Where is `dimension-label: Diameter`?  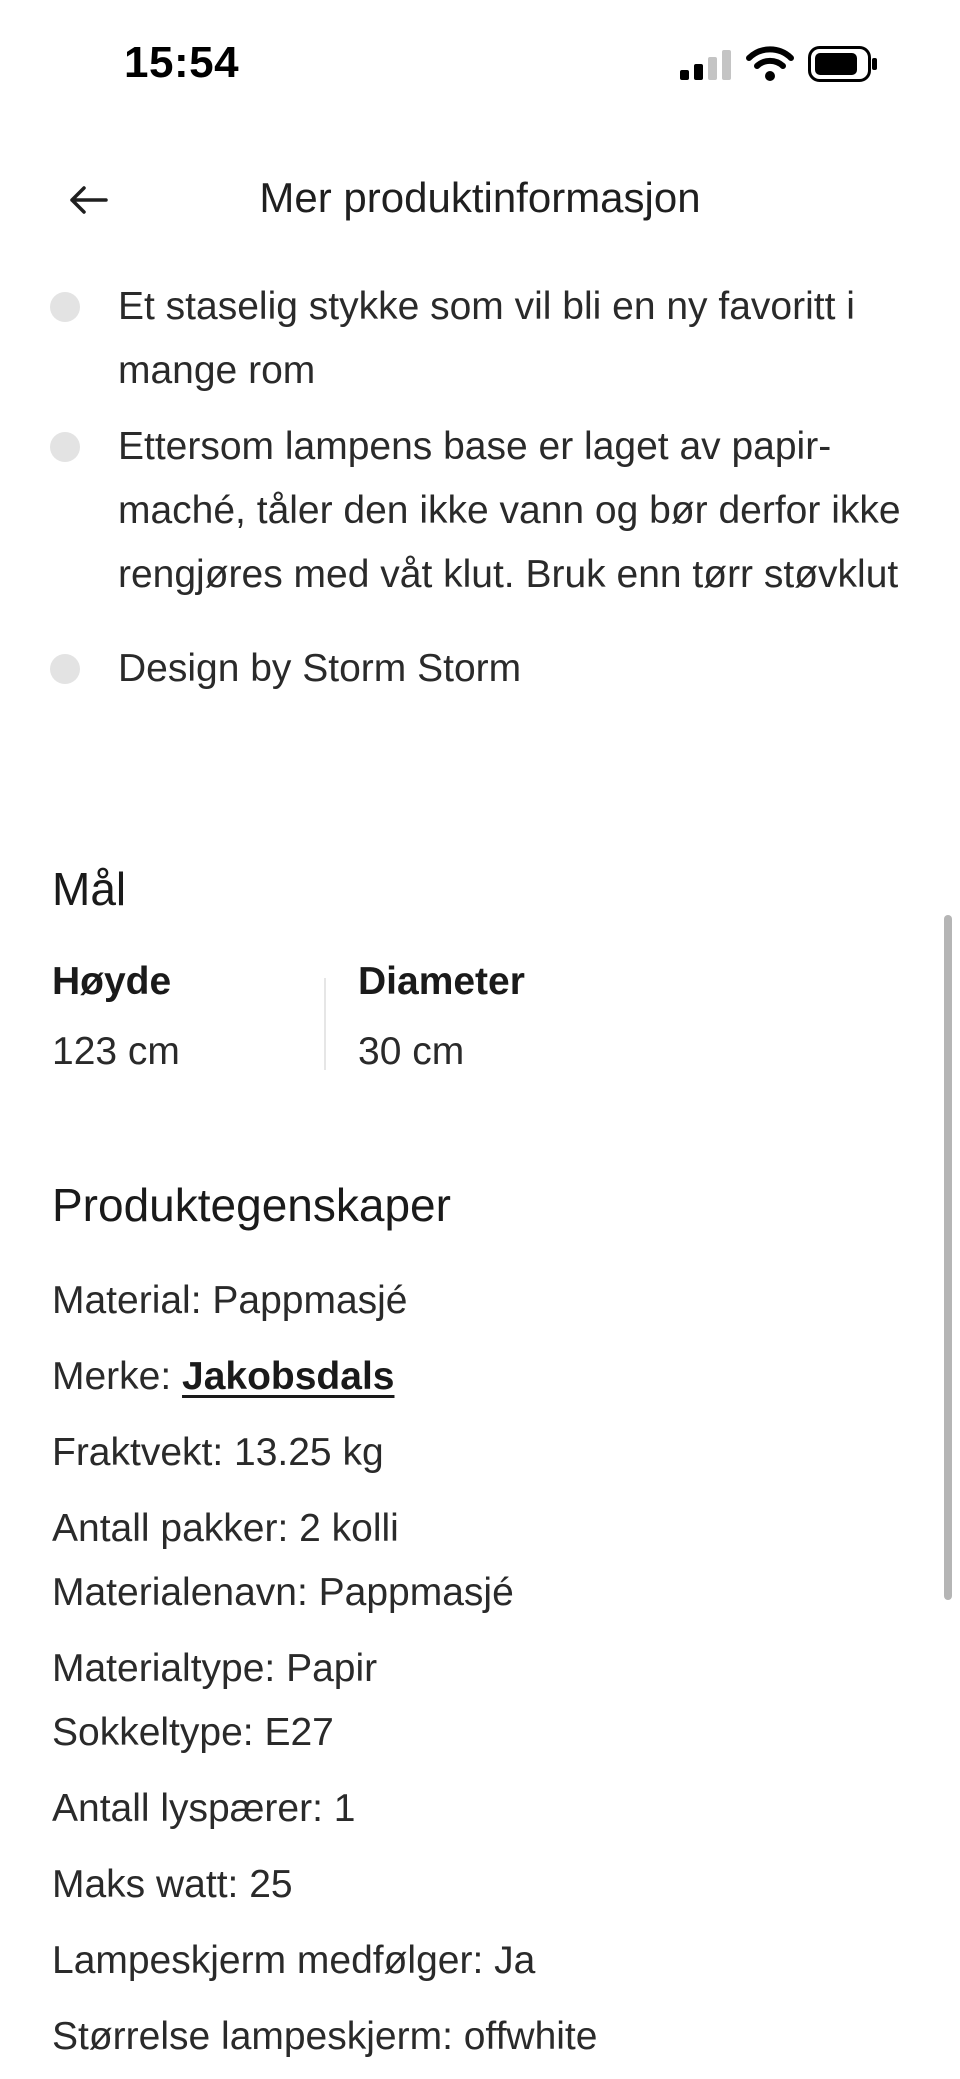
dimension-label: Diameter is located at coordinates (441, 981).